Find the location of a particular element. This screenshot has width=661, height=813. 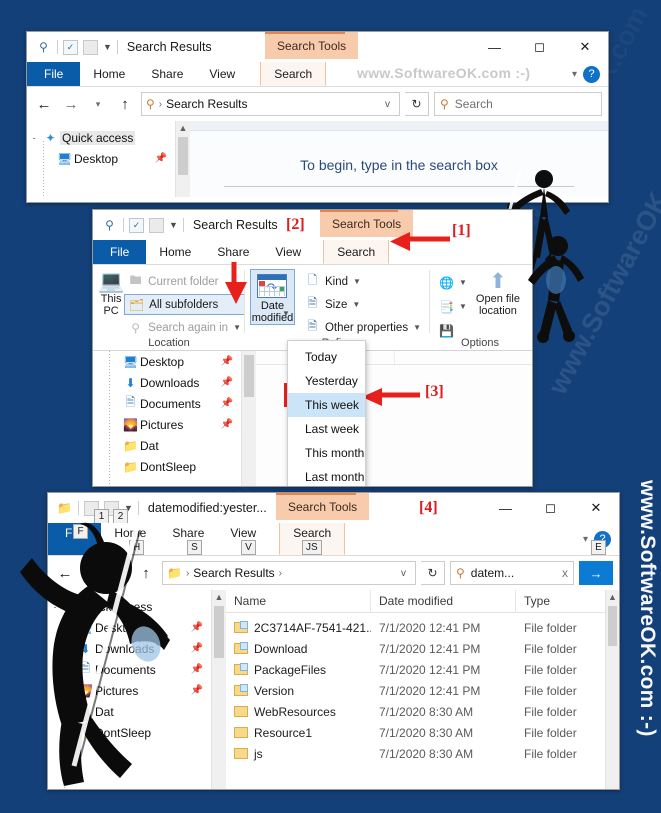

customize-qat-caret-icon: ▼ is located at coordinates (107, 47).